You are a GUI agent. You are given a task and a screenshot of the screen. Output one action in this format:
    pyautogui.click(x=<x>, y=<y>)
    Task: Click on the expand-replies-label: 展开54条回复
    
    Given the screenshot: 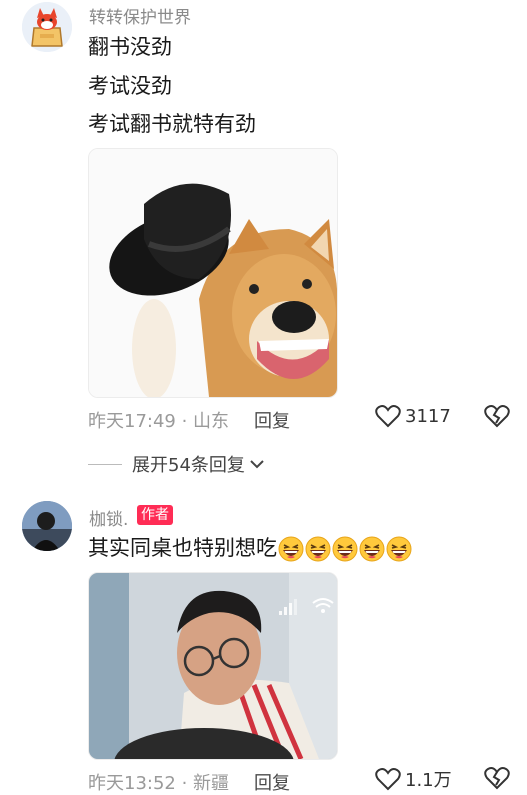 What is the action you would take?
    pyautogui.click(x=188, y=465)
    